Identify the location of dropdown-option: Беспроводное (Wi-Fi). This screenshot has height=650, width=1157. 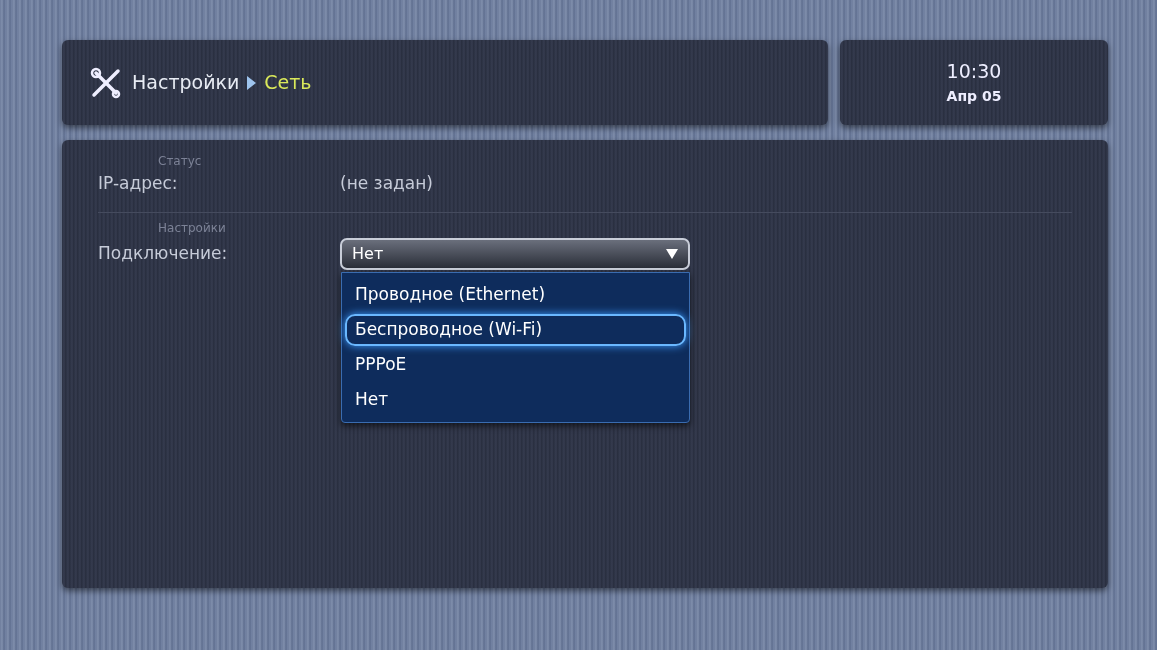
(515, 330).